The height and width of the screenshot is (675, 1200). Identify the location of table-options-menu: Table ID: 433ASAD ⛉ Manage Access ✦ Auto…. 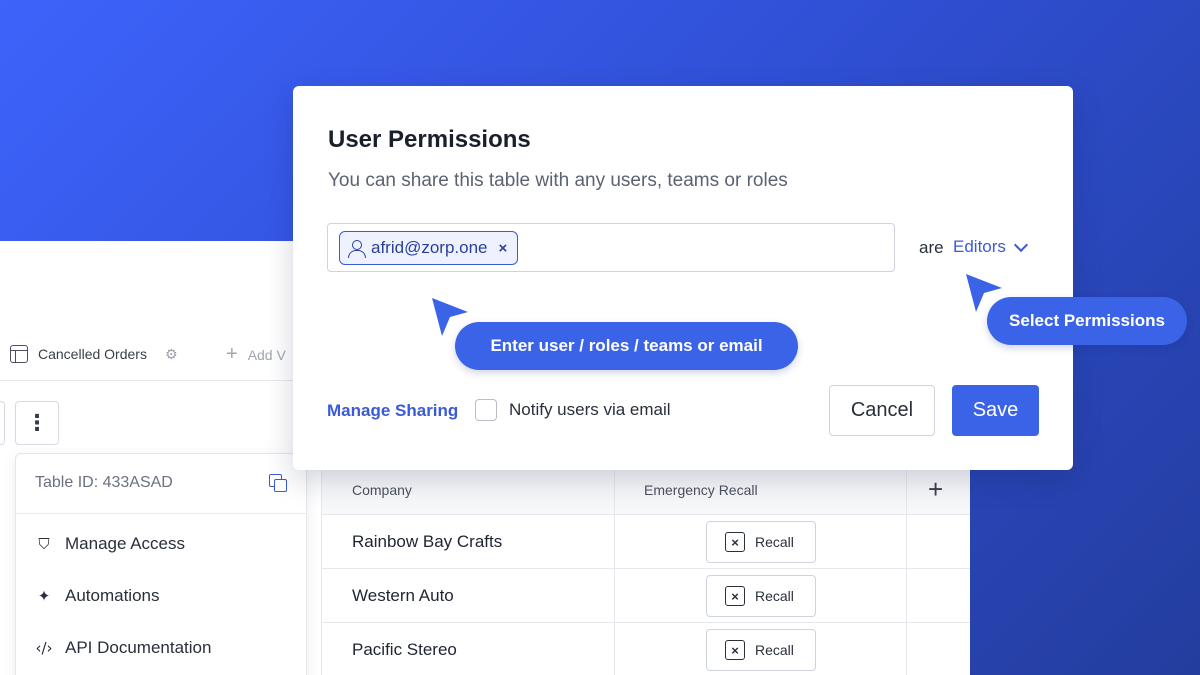
(161, 564).